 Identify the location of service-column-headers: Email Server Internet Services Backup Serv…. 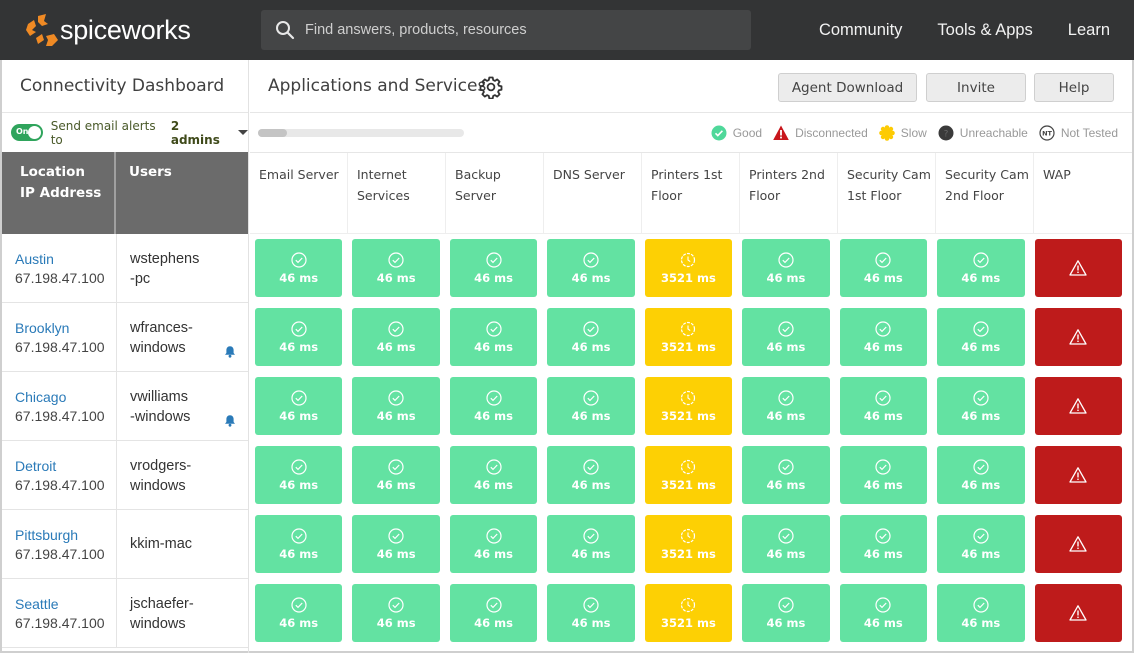
(691, 193).